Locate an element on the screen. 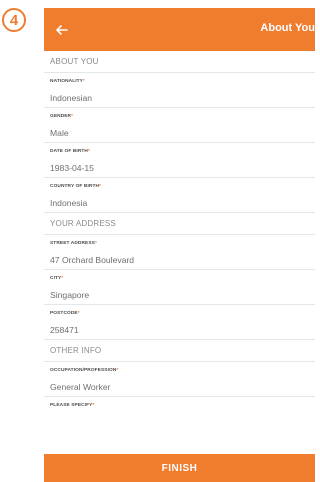  occupation-label: OCCUPATION/PROFESSION is located at coordinates (83, 370).